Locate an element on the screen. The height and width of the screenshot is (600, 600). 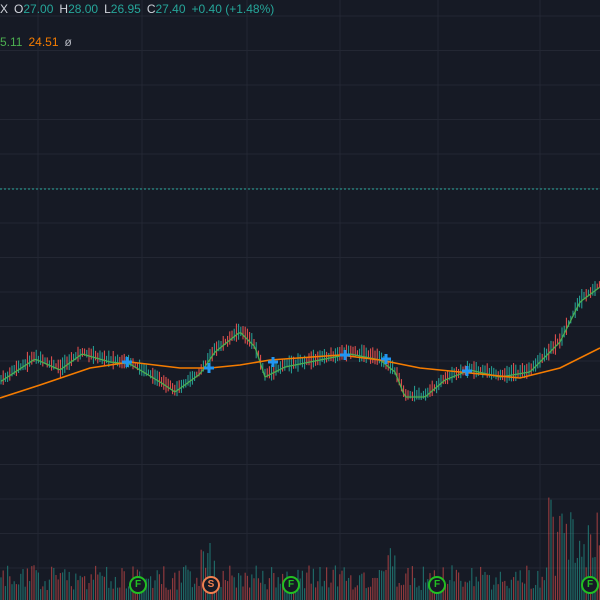
ma-slow-value: 24.51 is located at coordinates (43, 42).